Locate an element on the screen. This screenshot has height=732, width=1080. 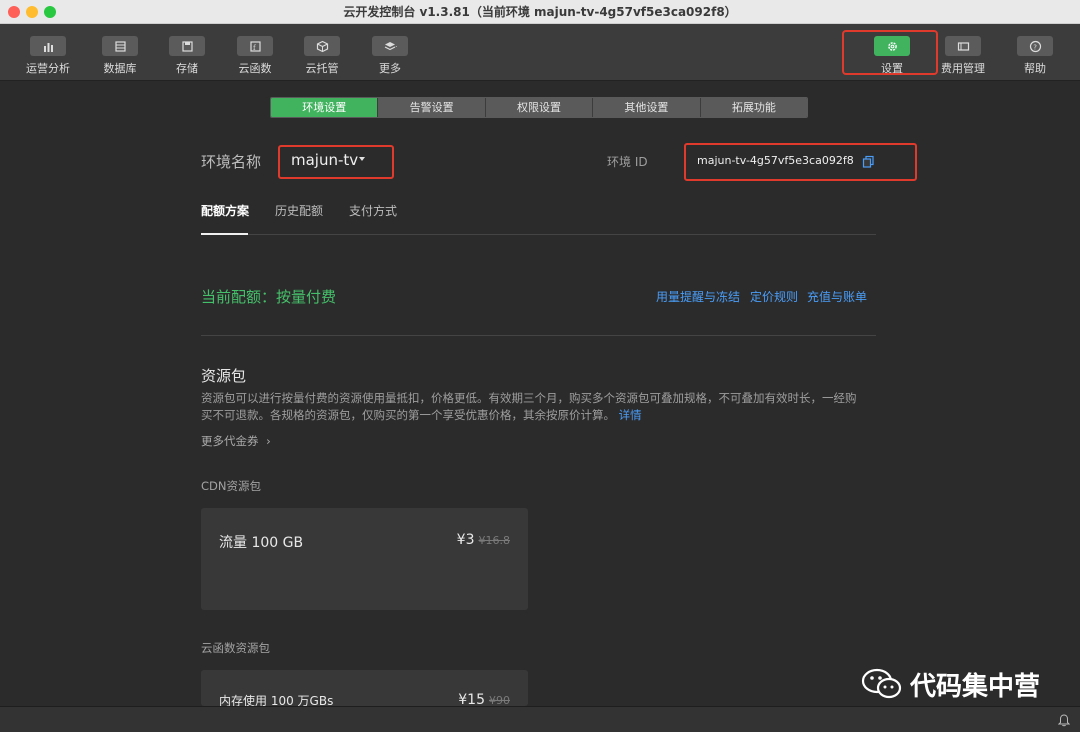
copy-icon is located at coordinates (868, 161).